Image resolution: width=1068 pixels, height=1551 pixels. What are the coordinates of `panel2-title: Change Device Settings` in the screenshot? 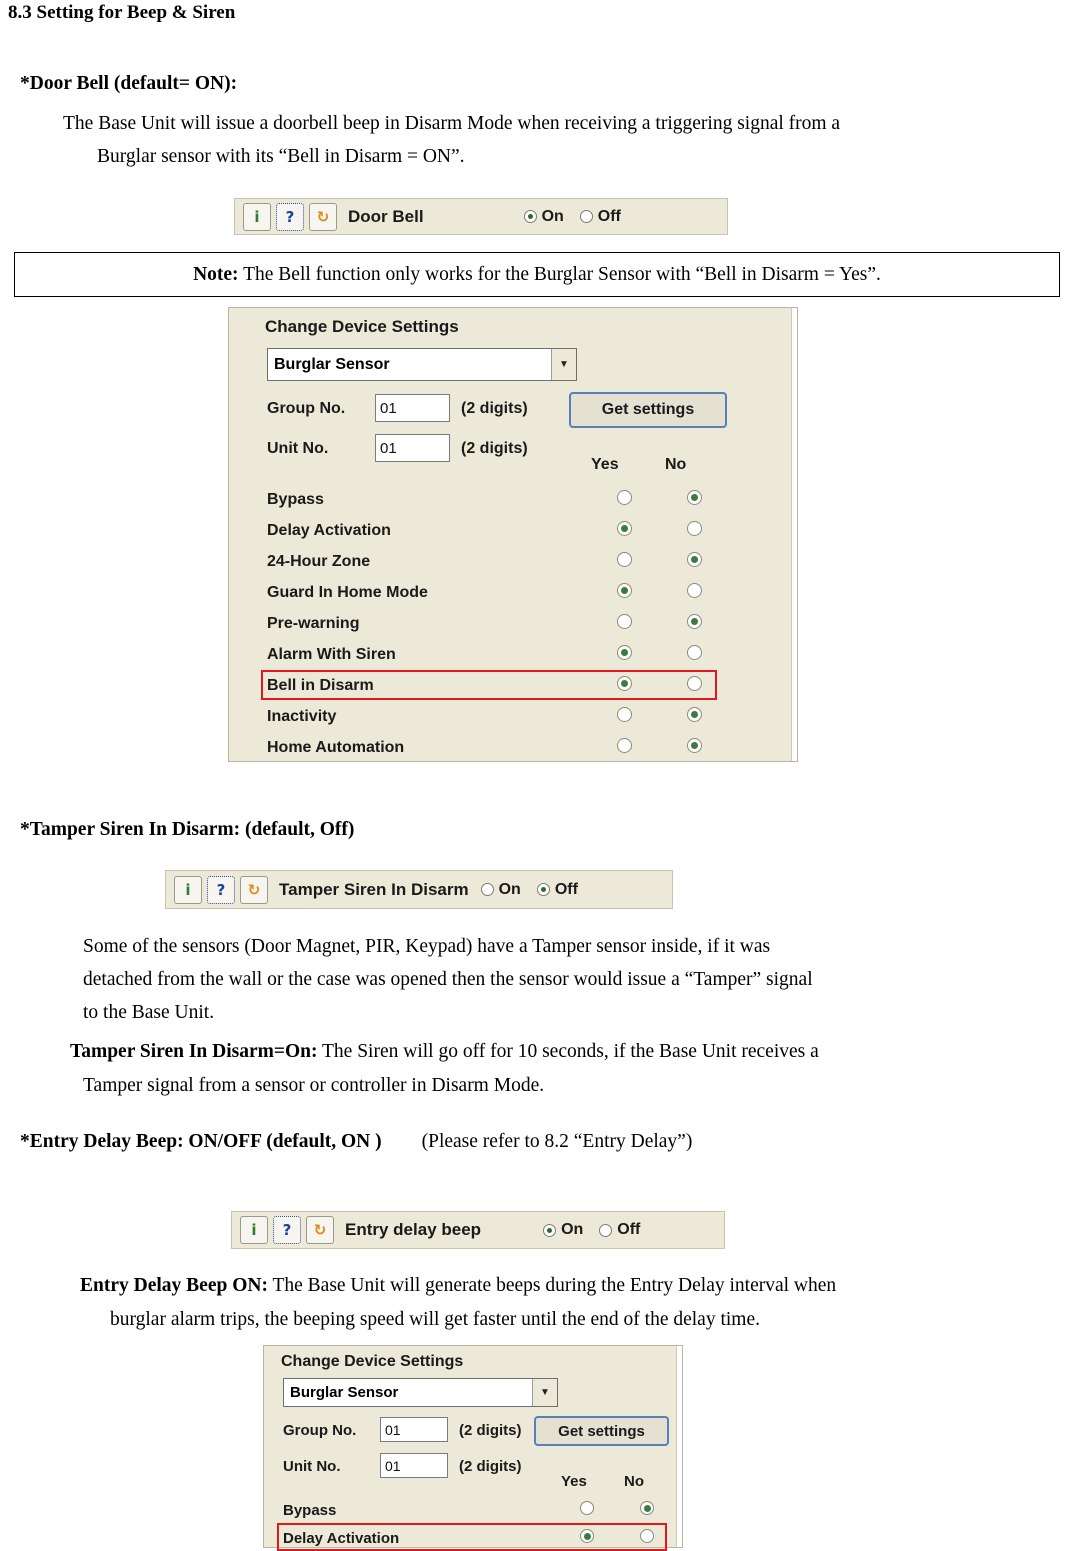 It's located at (372, 1361).